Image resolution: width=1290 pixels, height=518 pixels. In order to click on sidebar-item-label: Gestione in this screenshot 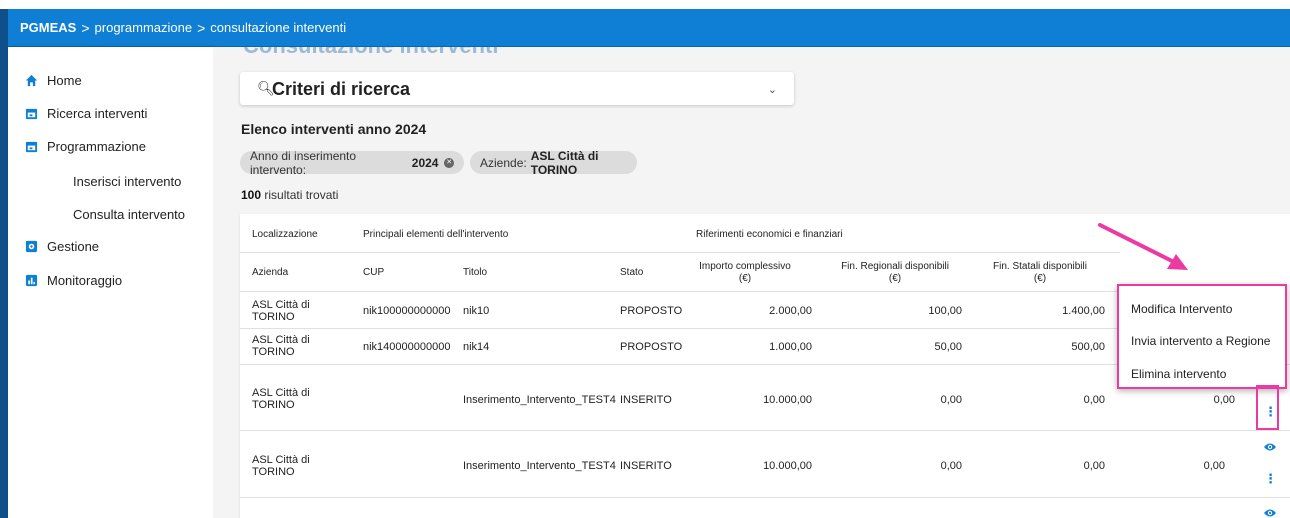, I will do `click(73, 246)`.